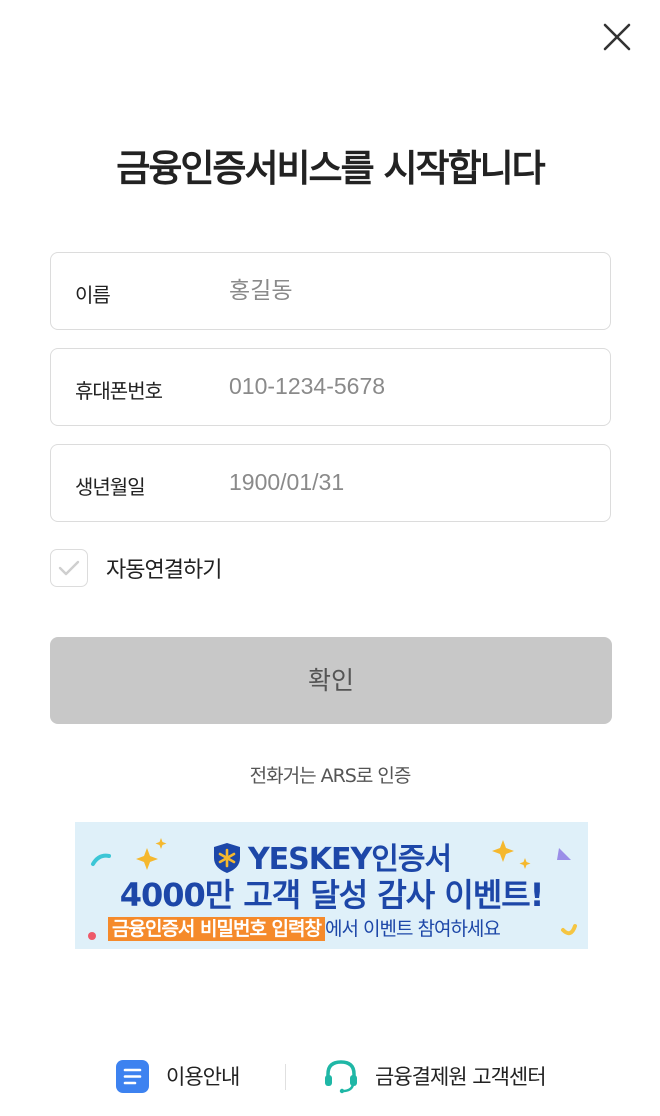  Describe the element at coordinates (331, 680) in the screenshot. I see `confirm-button: 확인` at that location.